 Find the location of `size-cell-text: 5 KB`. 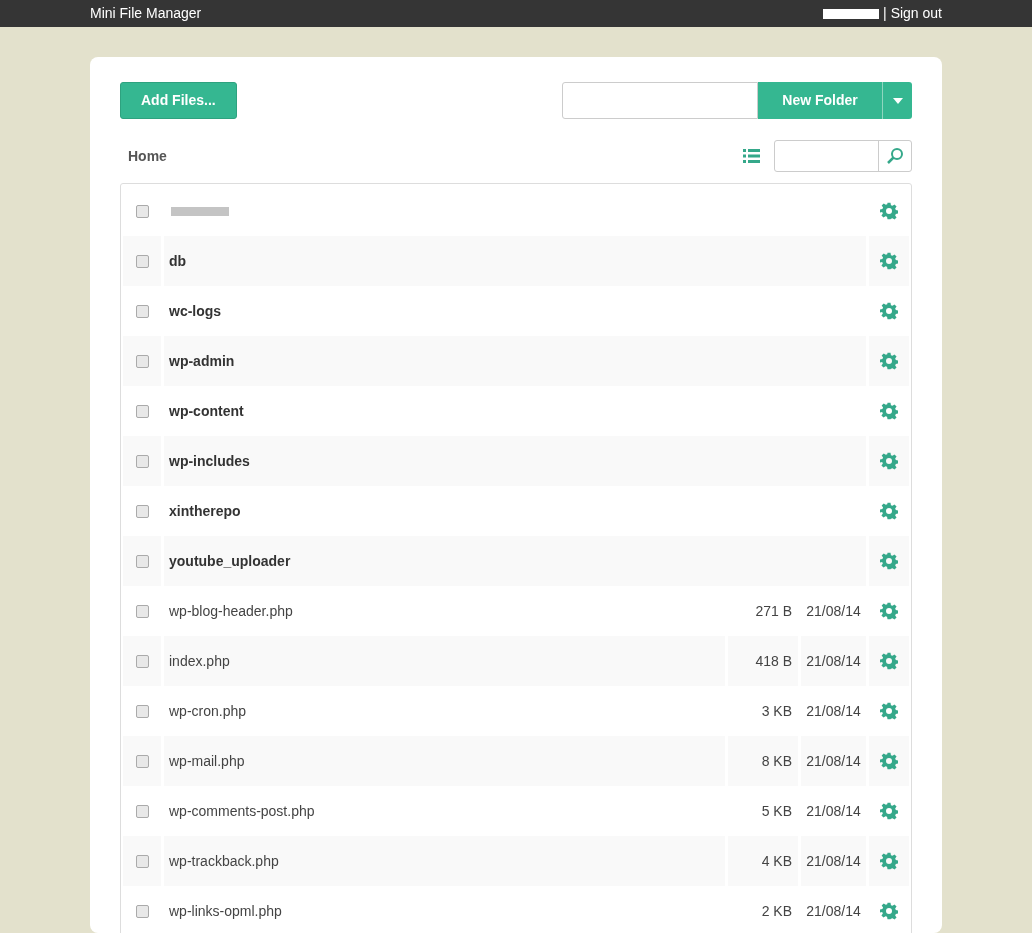

size-cell-text: 5 KB is located at coordinates (776, 811).